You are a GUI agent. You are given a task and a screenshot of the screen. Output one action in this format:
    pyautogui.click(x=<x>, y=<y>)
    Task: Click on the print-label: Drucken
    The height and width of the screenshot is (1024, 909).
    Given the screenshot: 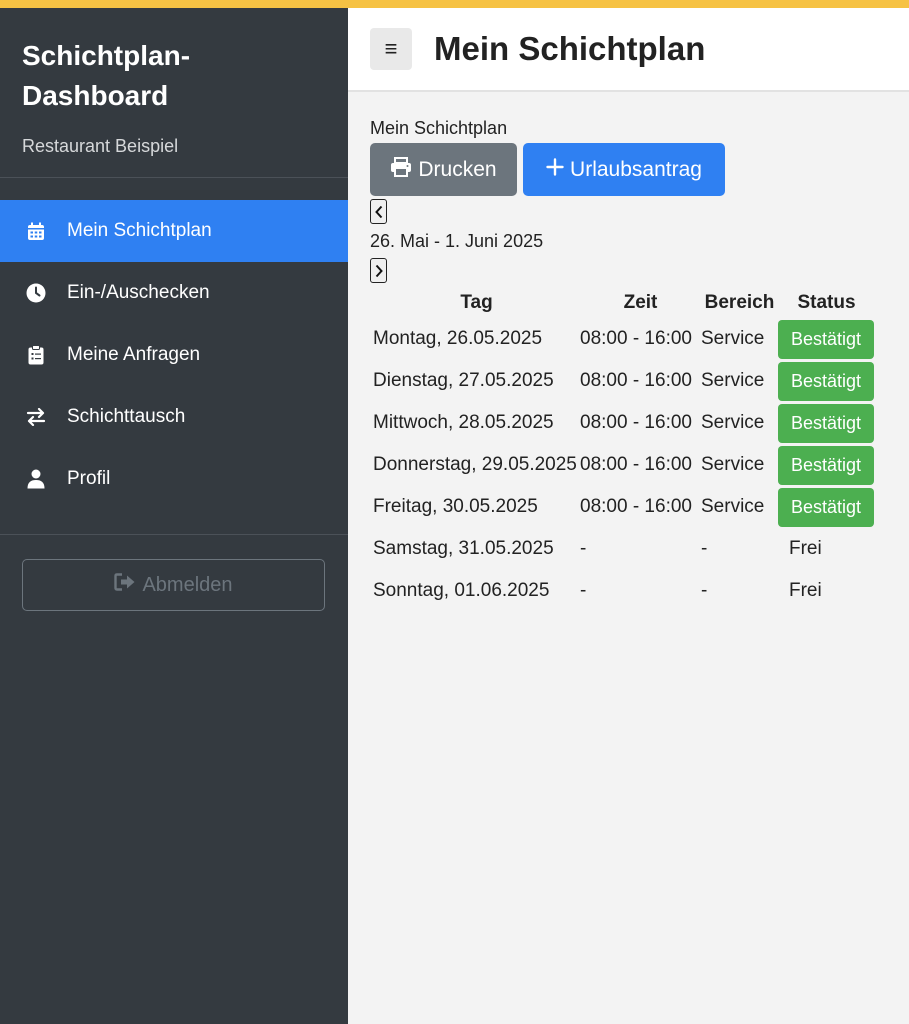 What is the action you would take?
    pyautogui.click(x=457, y=169)
    